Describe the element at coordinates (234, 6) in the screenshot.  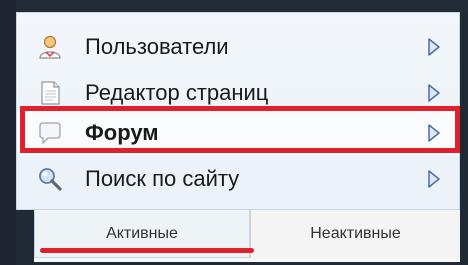
I see `top-dark-strip` at that location.